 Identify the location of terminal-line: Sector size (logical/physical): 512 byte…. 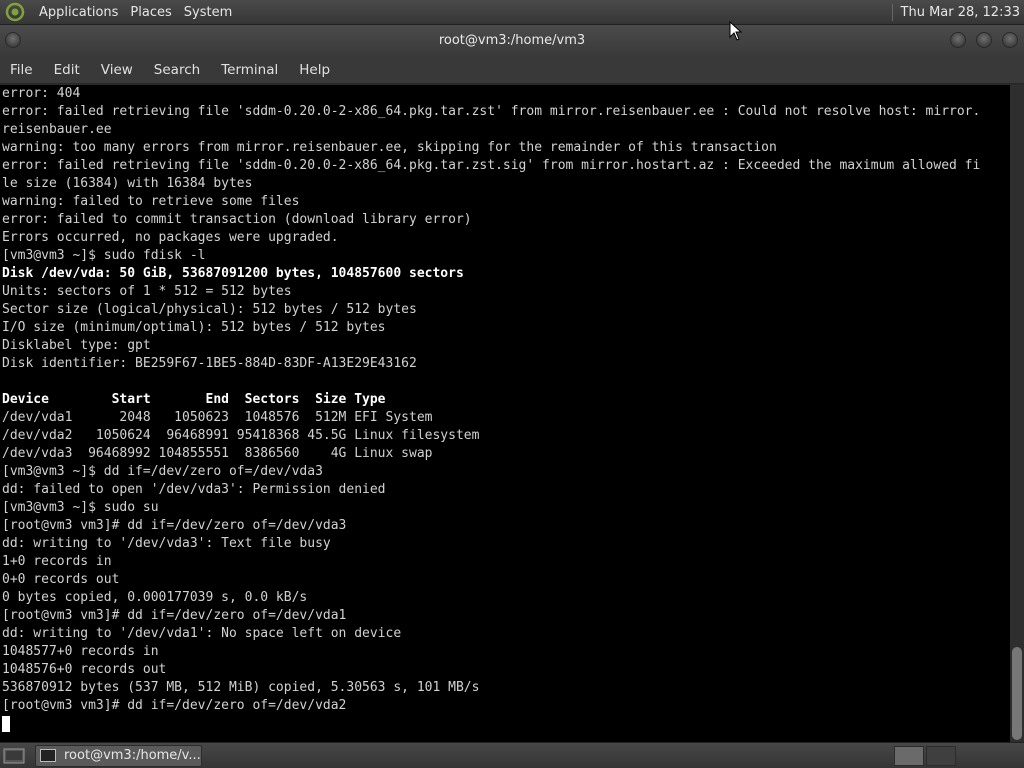
(209, 309).